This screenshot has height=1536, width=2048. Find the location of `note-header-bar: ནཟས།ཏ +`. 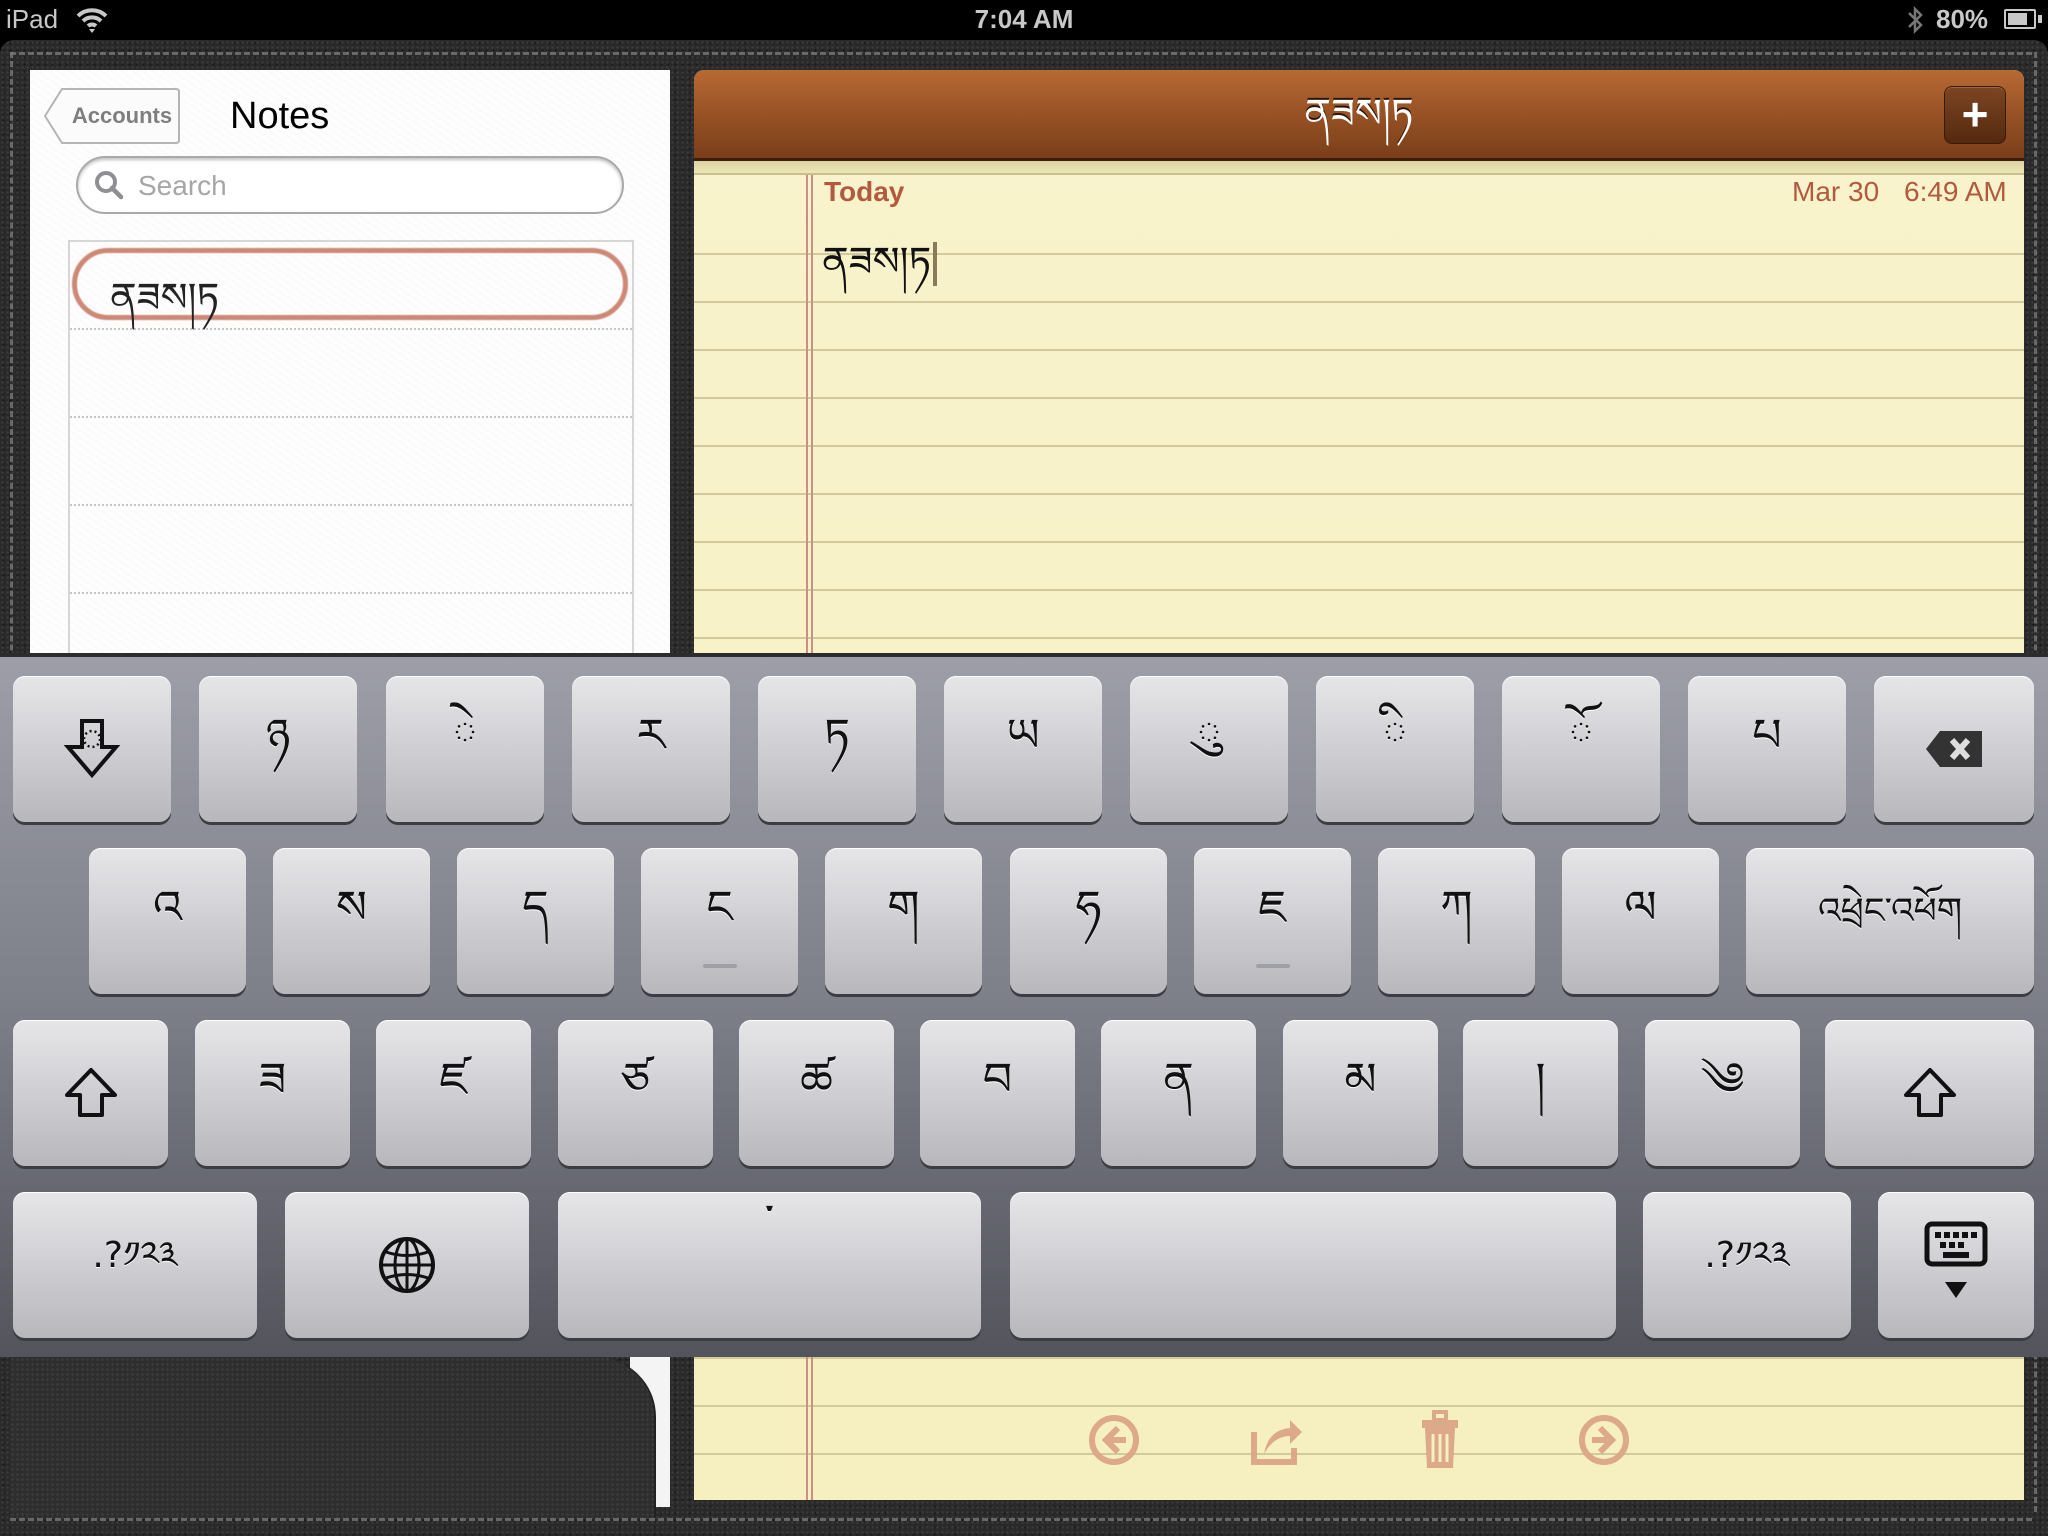

note-header-bar: ནཟས།ཏ + is located at coordinates (1359, 115).